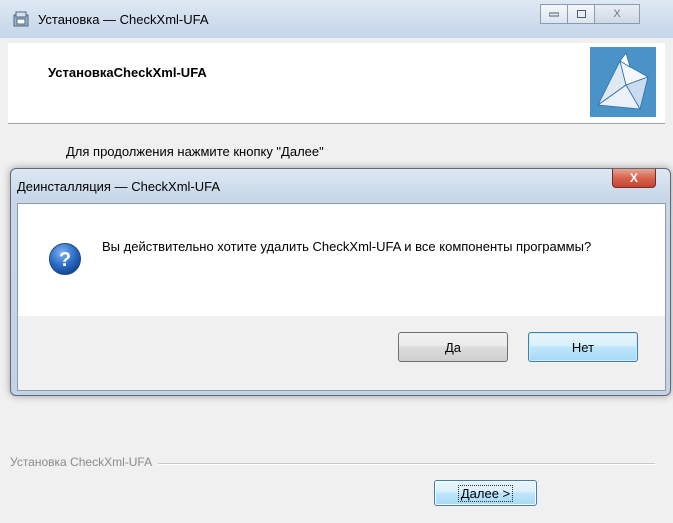 Image resolution: width=673 pixels, height=523 pixels. I want to click on installer-titlebar: Установка — CheckXml-UFA X, so click(336, 19).